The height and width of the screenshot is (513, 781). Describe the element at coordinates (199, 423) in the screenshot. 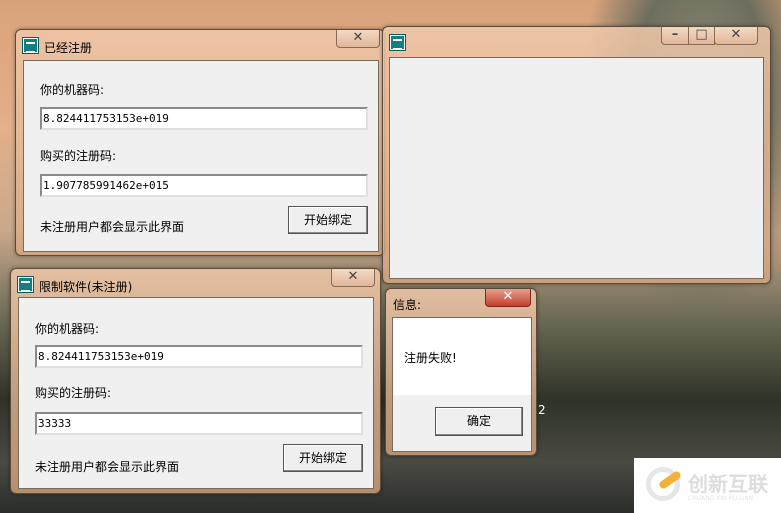

I see `reg-code-input: 33333` at that location.